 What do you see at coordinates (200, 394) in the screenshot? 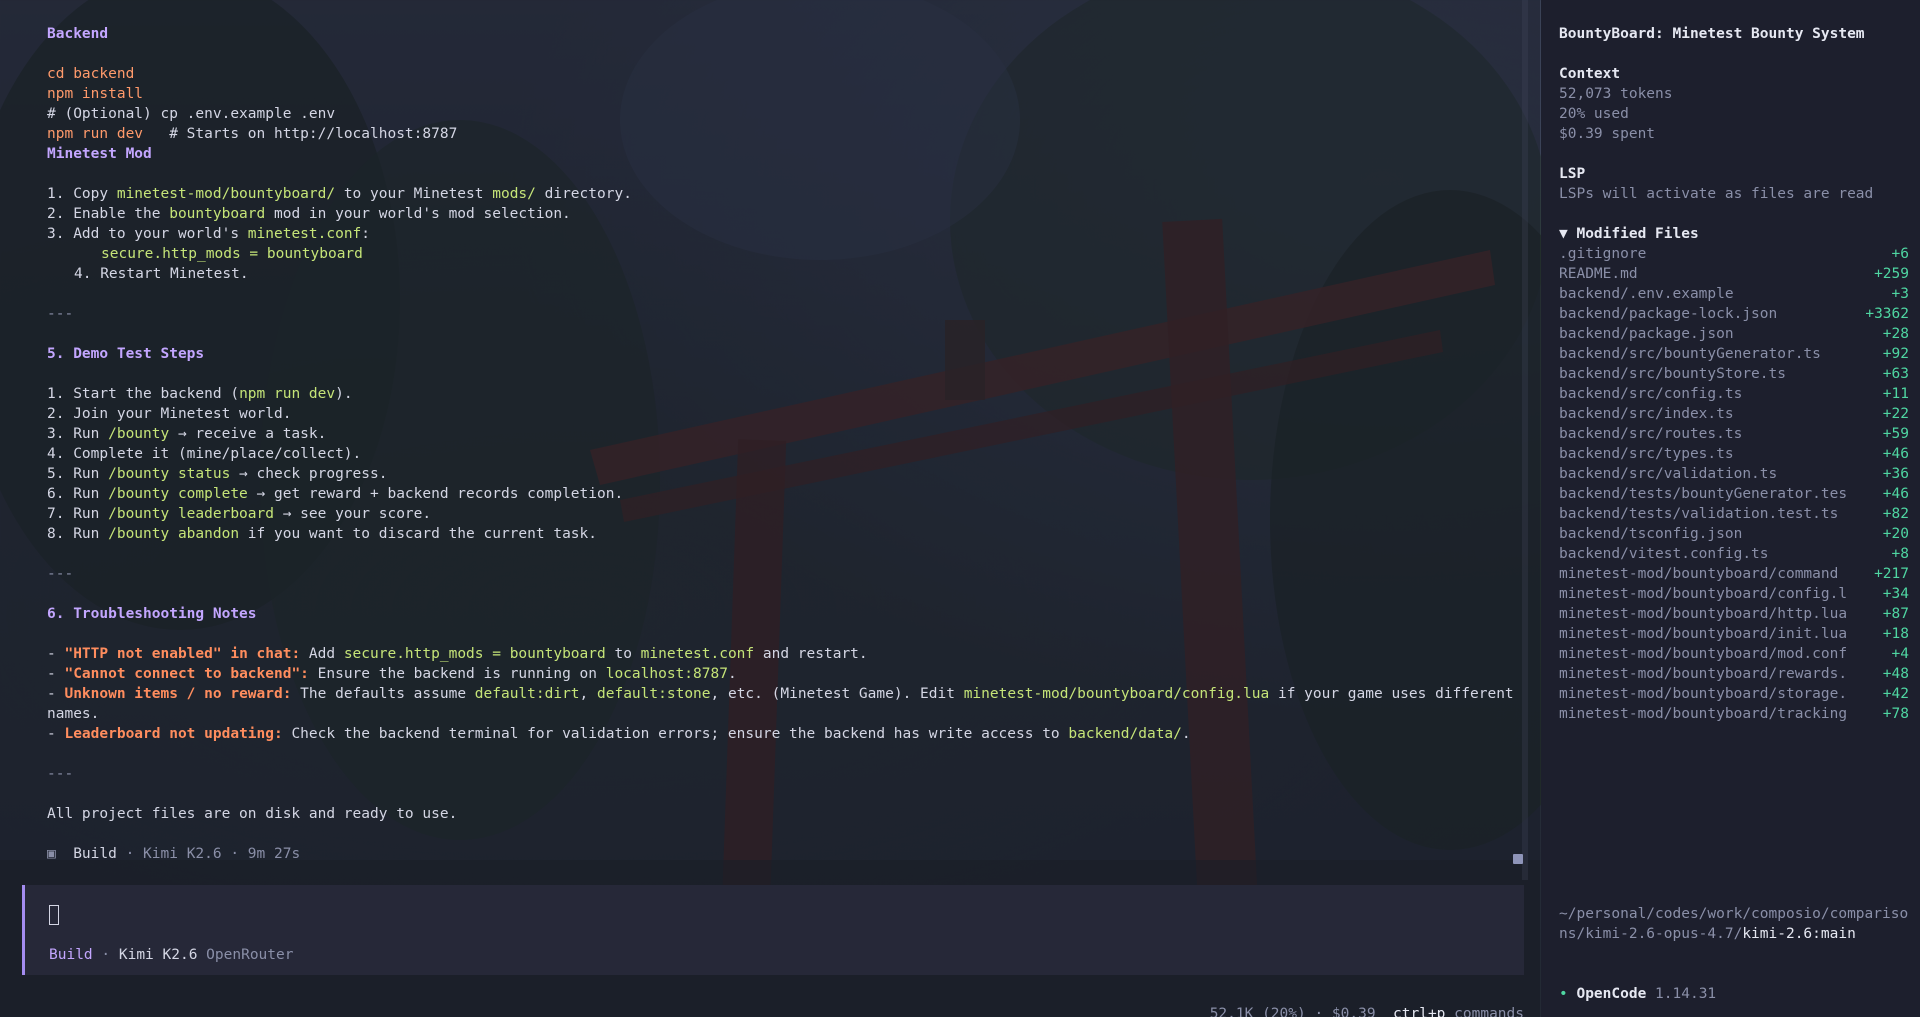
I see `list-item: 1. Start the backend (npm run dev).` at bounding box center [200, 394].